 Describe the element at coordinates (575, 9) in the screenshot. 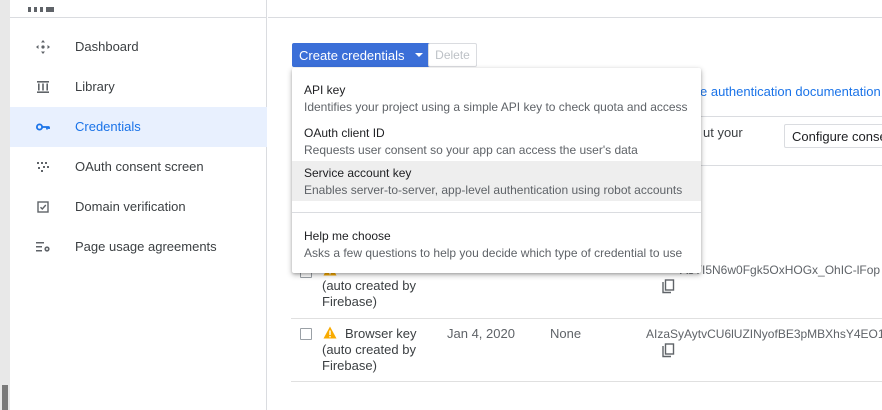

I see `main-header` at that location.